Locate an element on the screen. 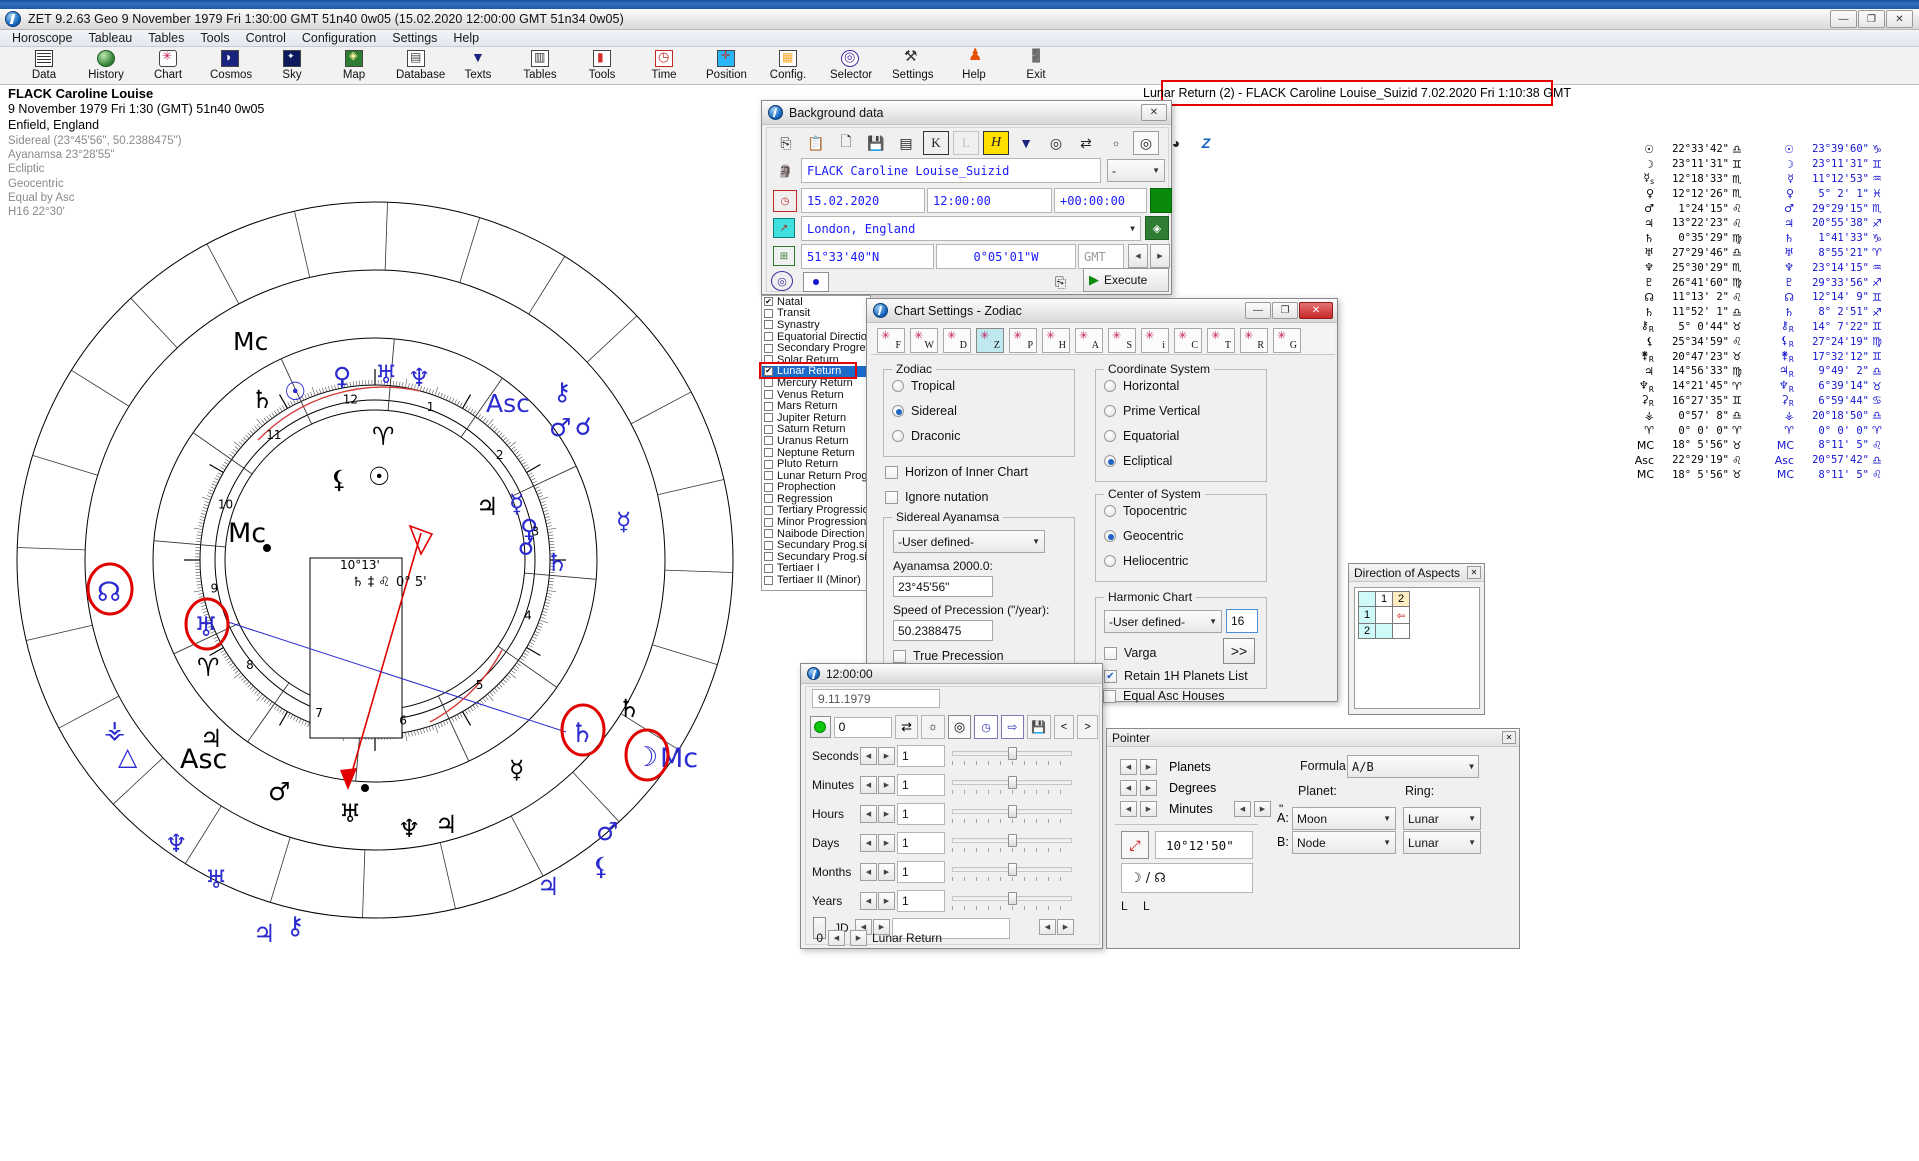 The image size is (1919, 1161). new-icon: 🗋 is located at coordinates (846, 143).